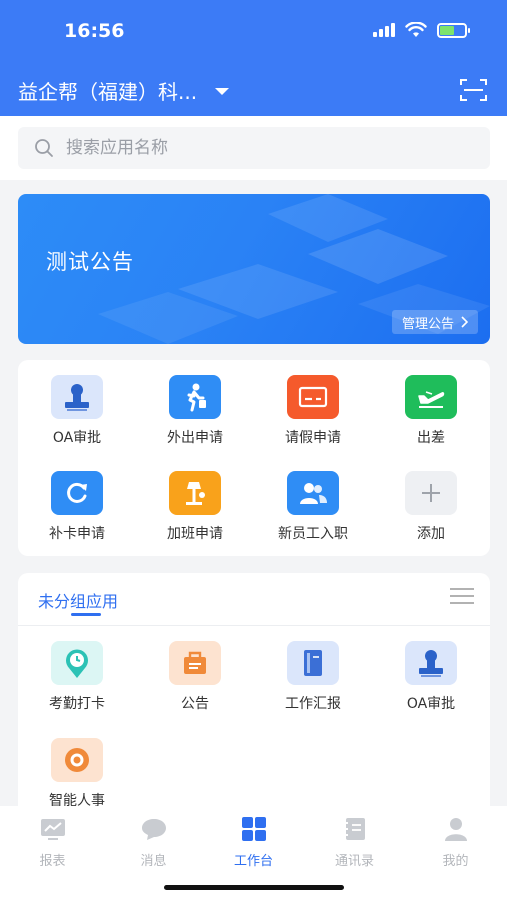 This screenshot has height=900, width=507. What do you see at coordinates (195, 438) in the screenshot?
I see `shortcut-label: 外出申请` at bounding box center [195, 438].